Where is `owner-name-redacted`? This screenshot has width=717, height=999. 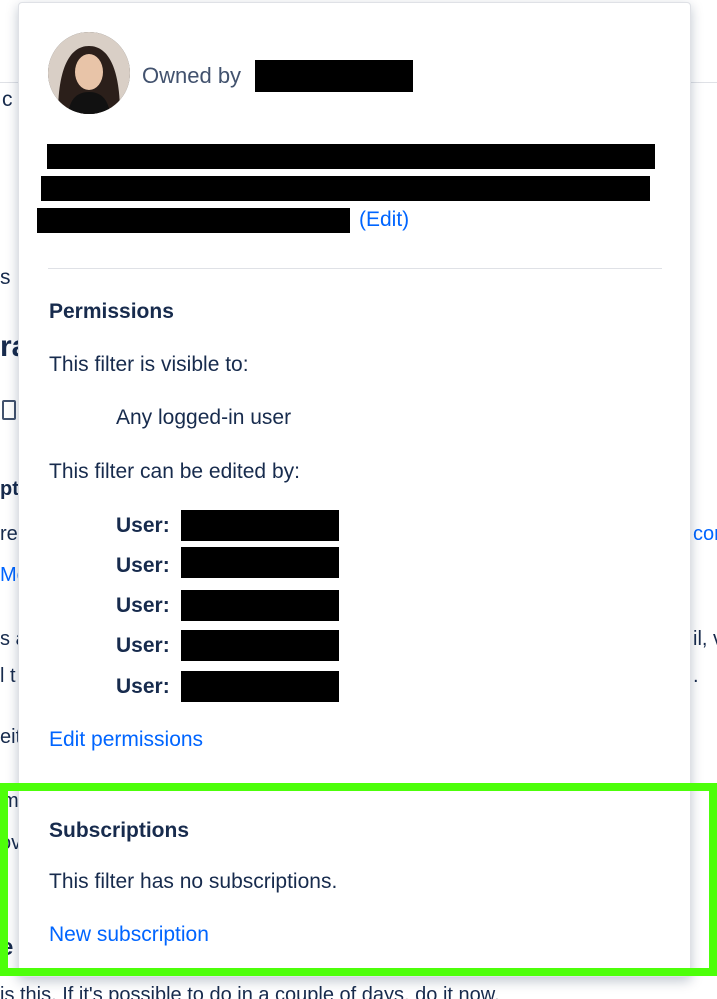 owner-name-redacted is located at coordinates (334, 76).